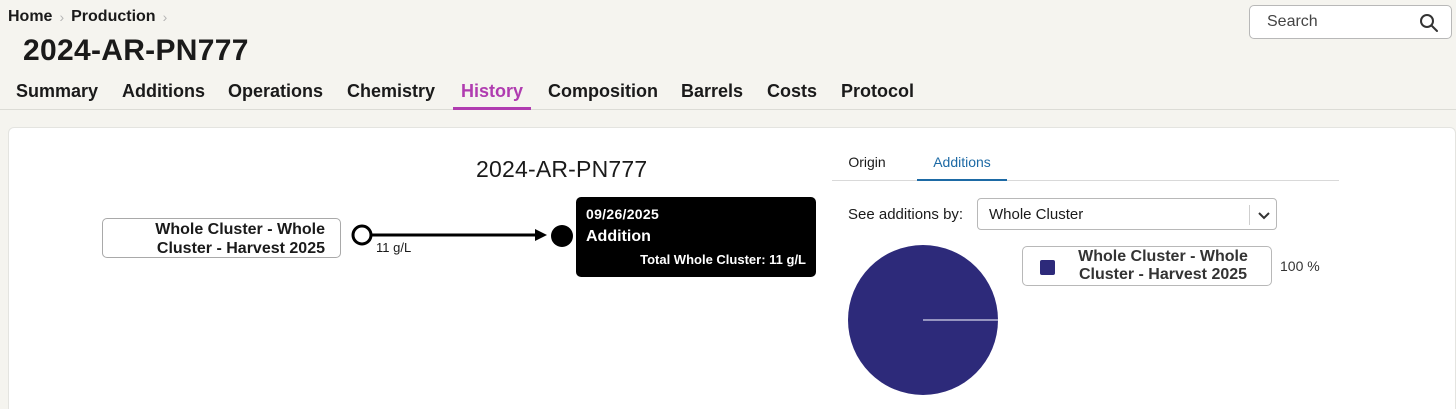 The image size is (1456, 409). I want to click on subtab-additions: Additions, so click(962, 163).